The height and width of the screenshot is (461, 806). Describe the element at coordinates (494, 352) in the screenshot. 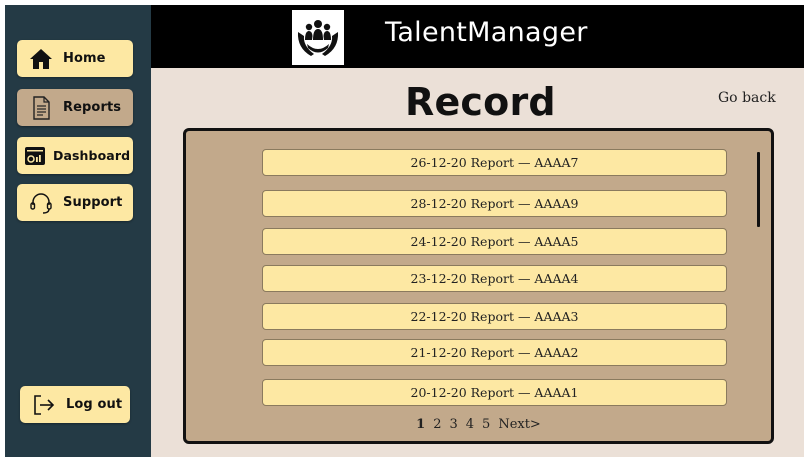

I see `report-row: 21-12-20 Report — AAAA2` at that location.